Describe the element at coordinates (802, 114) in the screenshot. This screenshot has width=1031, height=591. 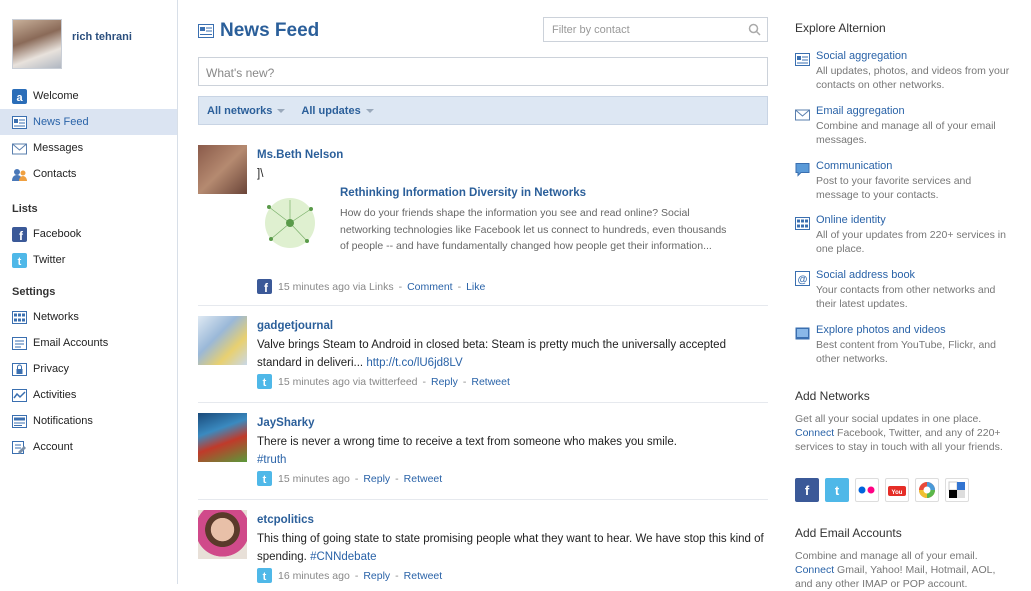
I see `envelope-icon` at that location.